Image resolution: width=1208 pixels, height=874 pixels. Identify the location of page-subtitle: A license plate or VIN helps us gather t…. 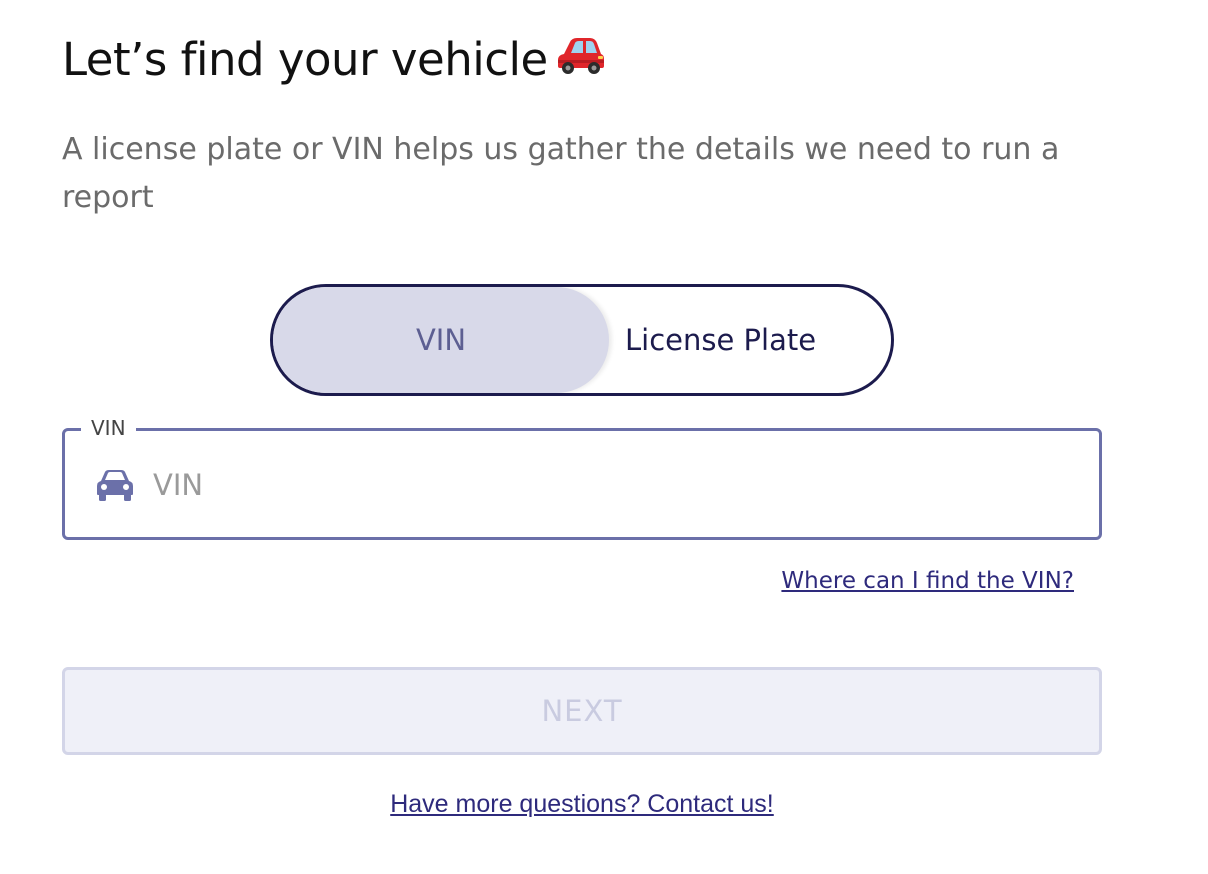
(561, 173).